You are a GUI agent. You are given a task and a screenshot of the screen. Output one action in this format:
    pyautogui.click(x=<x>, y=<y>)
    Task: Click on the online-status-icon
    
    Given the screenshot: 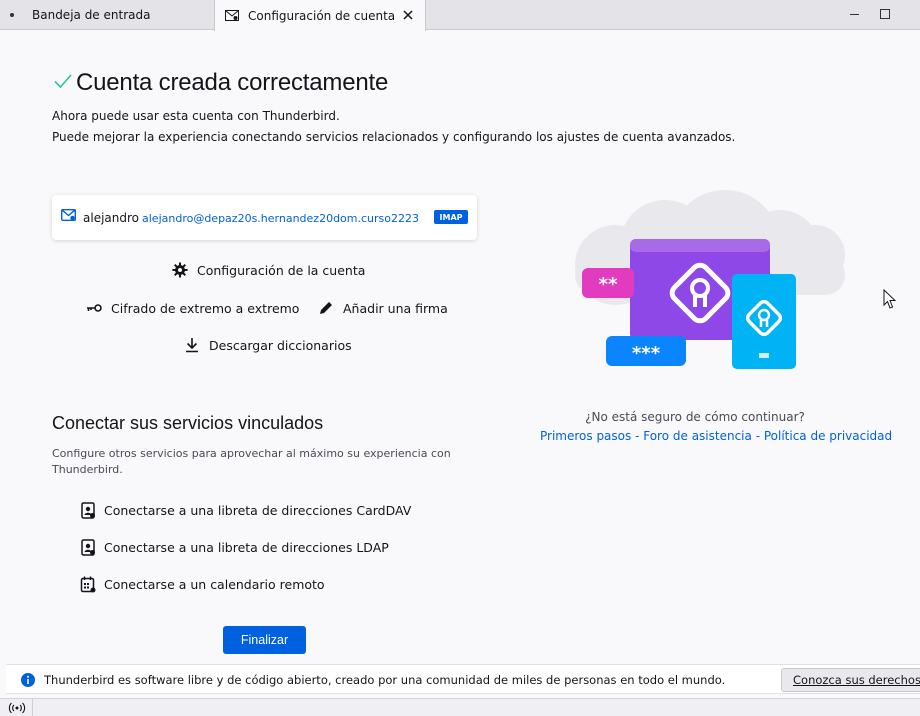 What is the action you would take?
    pyautogui.click(x=17, y=708)
    